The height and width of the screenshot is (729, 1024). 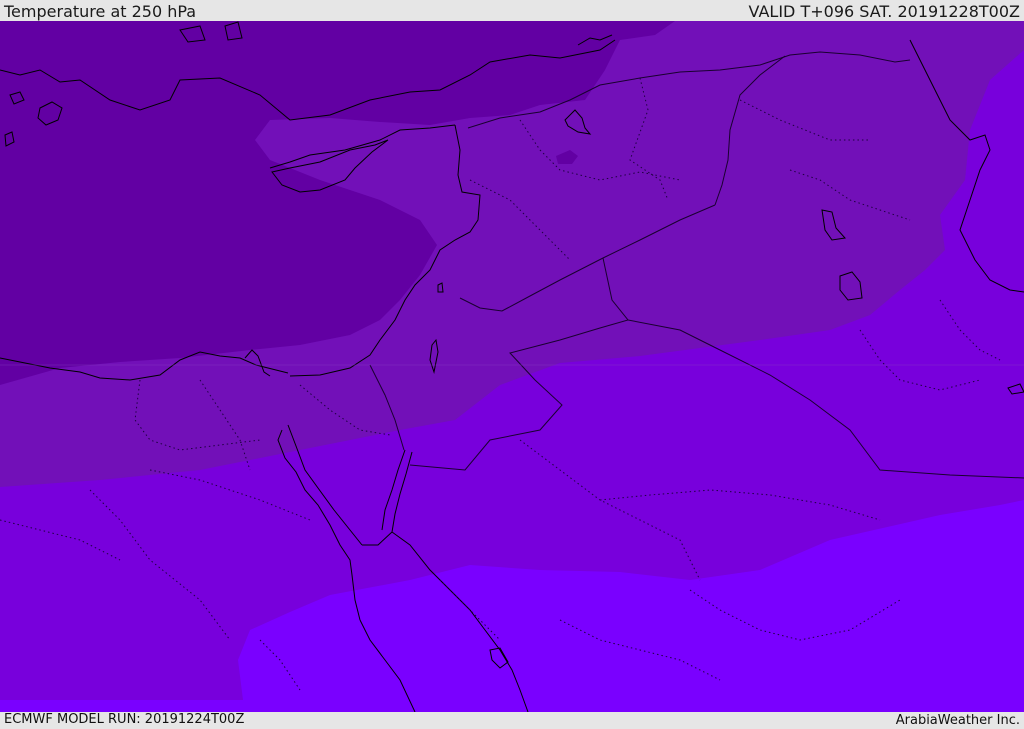 What do you see at coordinates (100, 11) in the screenshot?
I see `map-title: Temperature at 250 hPa` at bounding box center [100, 11].